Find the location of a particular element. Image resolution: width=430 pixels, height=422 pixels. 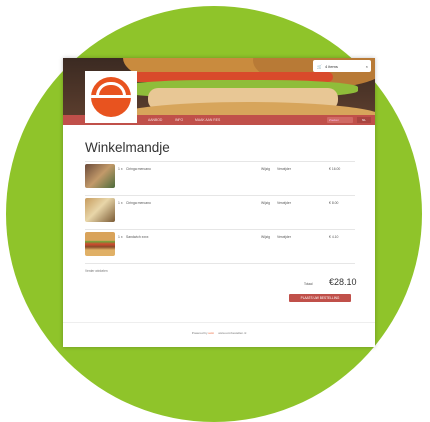

footer: Powered by ucm www.ucmbestellen.nl is located at coordinates (219, 333).